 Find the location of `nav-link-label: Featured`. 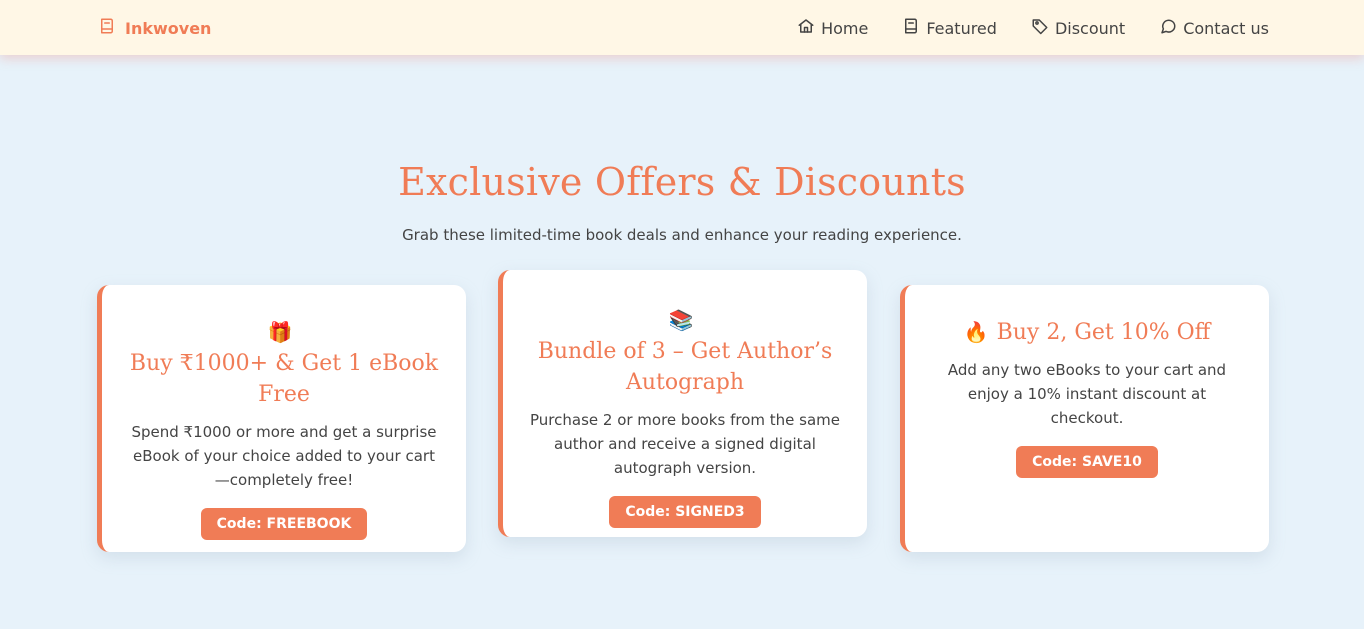

nav-link-label: Featured is located at coordinates (961, 28).